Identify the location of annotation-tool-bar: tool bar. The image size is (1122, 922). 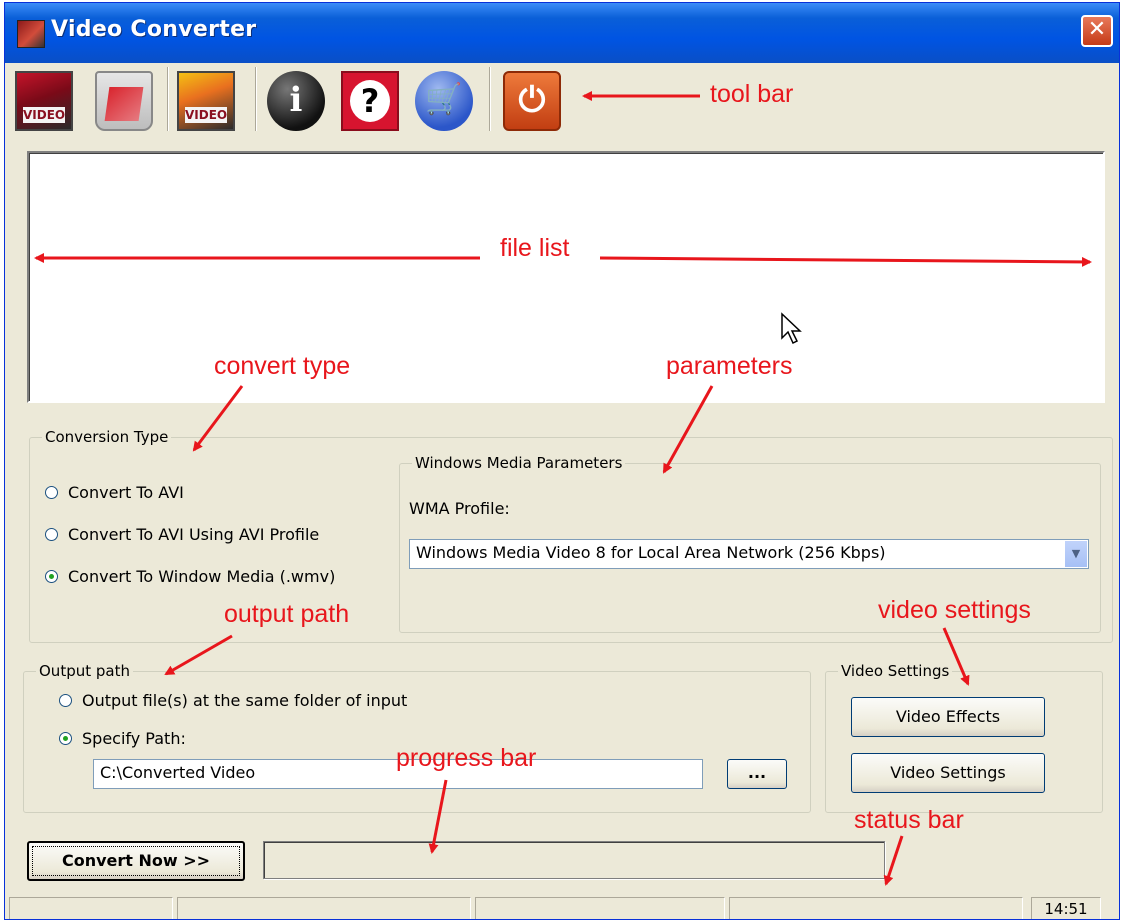
(752, 94).